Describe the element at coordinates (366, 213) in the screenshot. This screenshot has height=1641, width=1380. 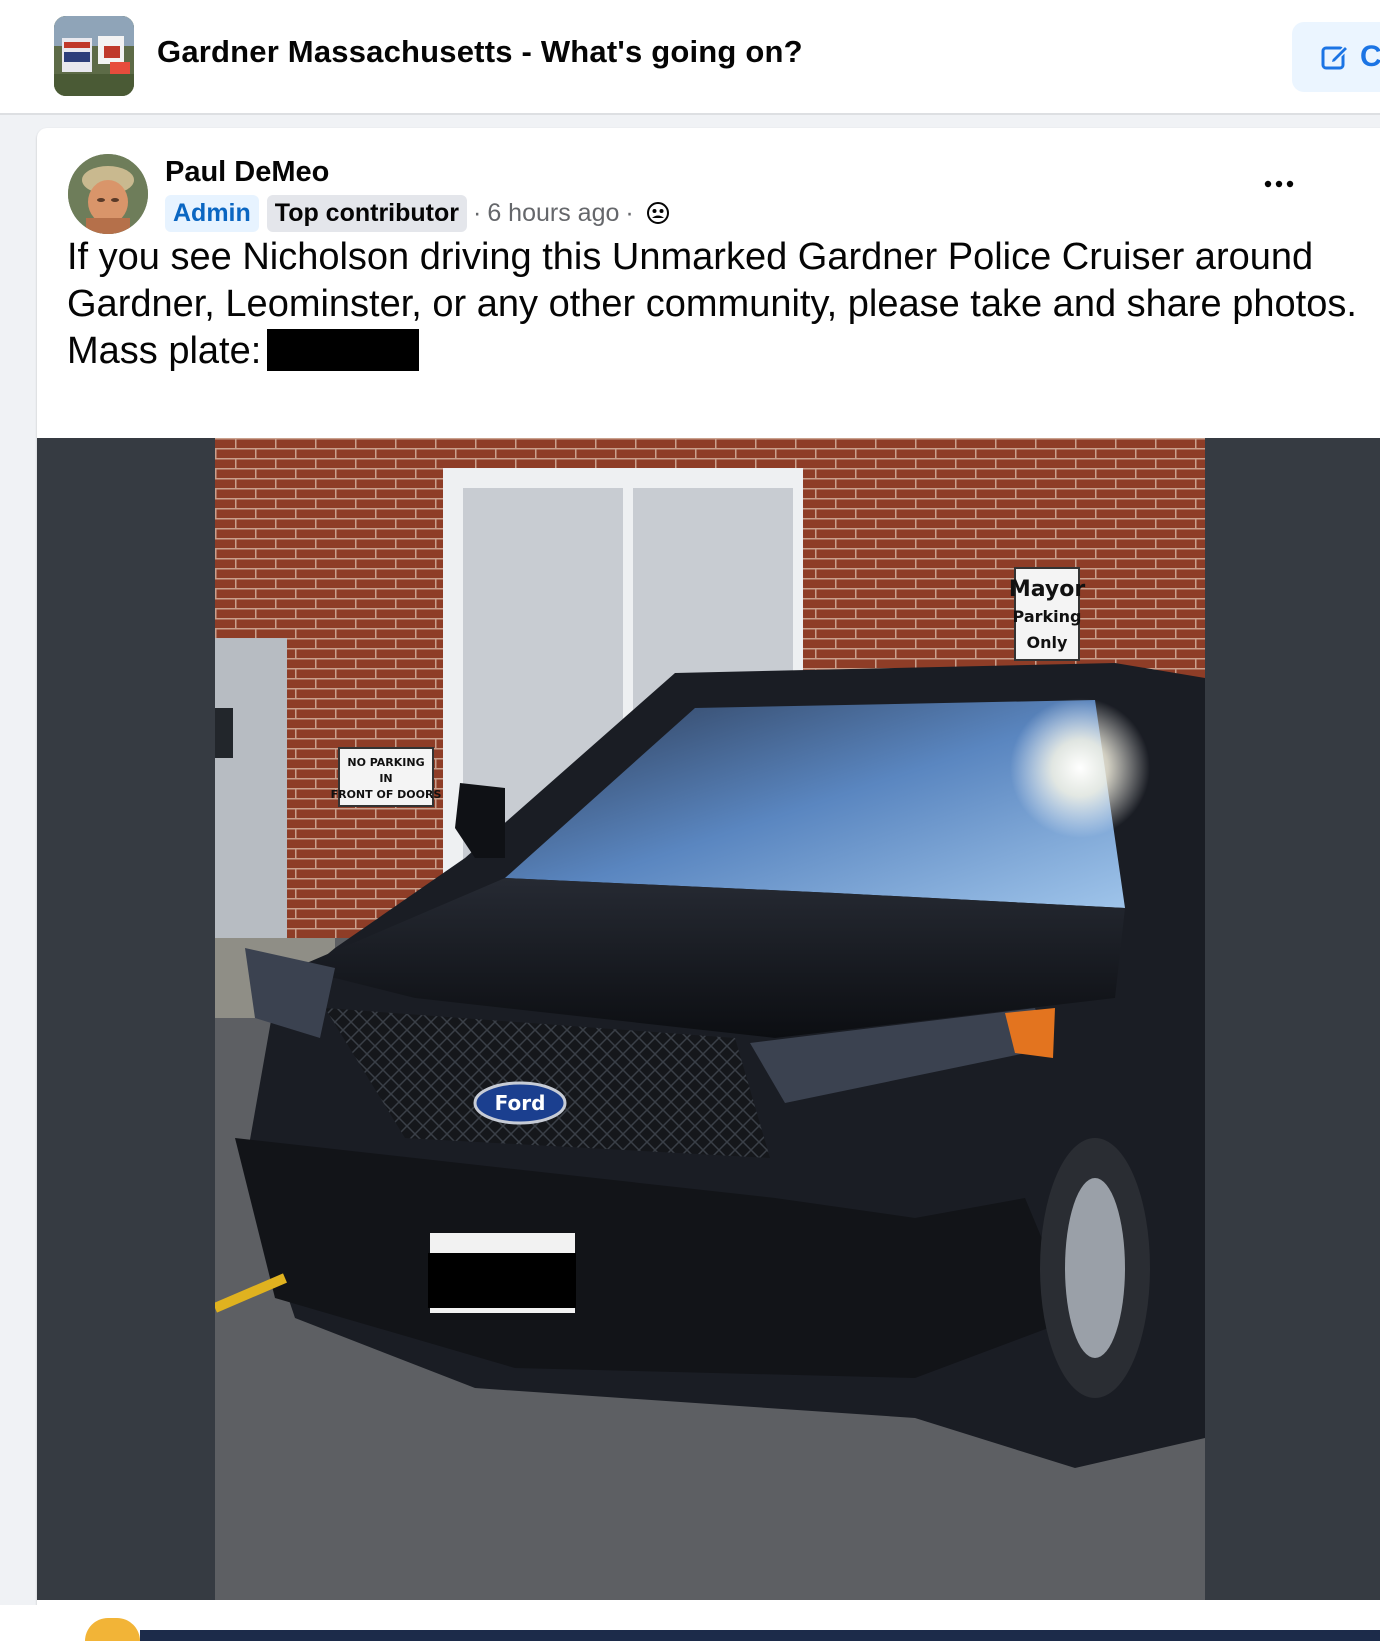
I see `top-contributor-badge: Top contributor` at that location.